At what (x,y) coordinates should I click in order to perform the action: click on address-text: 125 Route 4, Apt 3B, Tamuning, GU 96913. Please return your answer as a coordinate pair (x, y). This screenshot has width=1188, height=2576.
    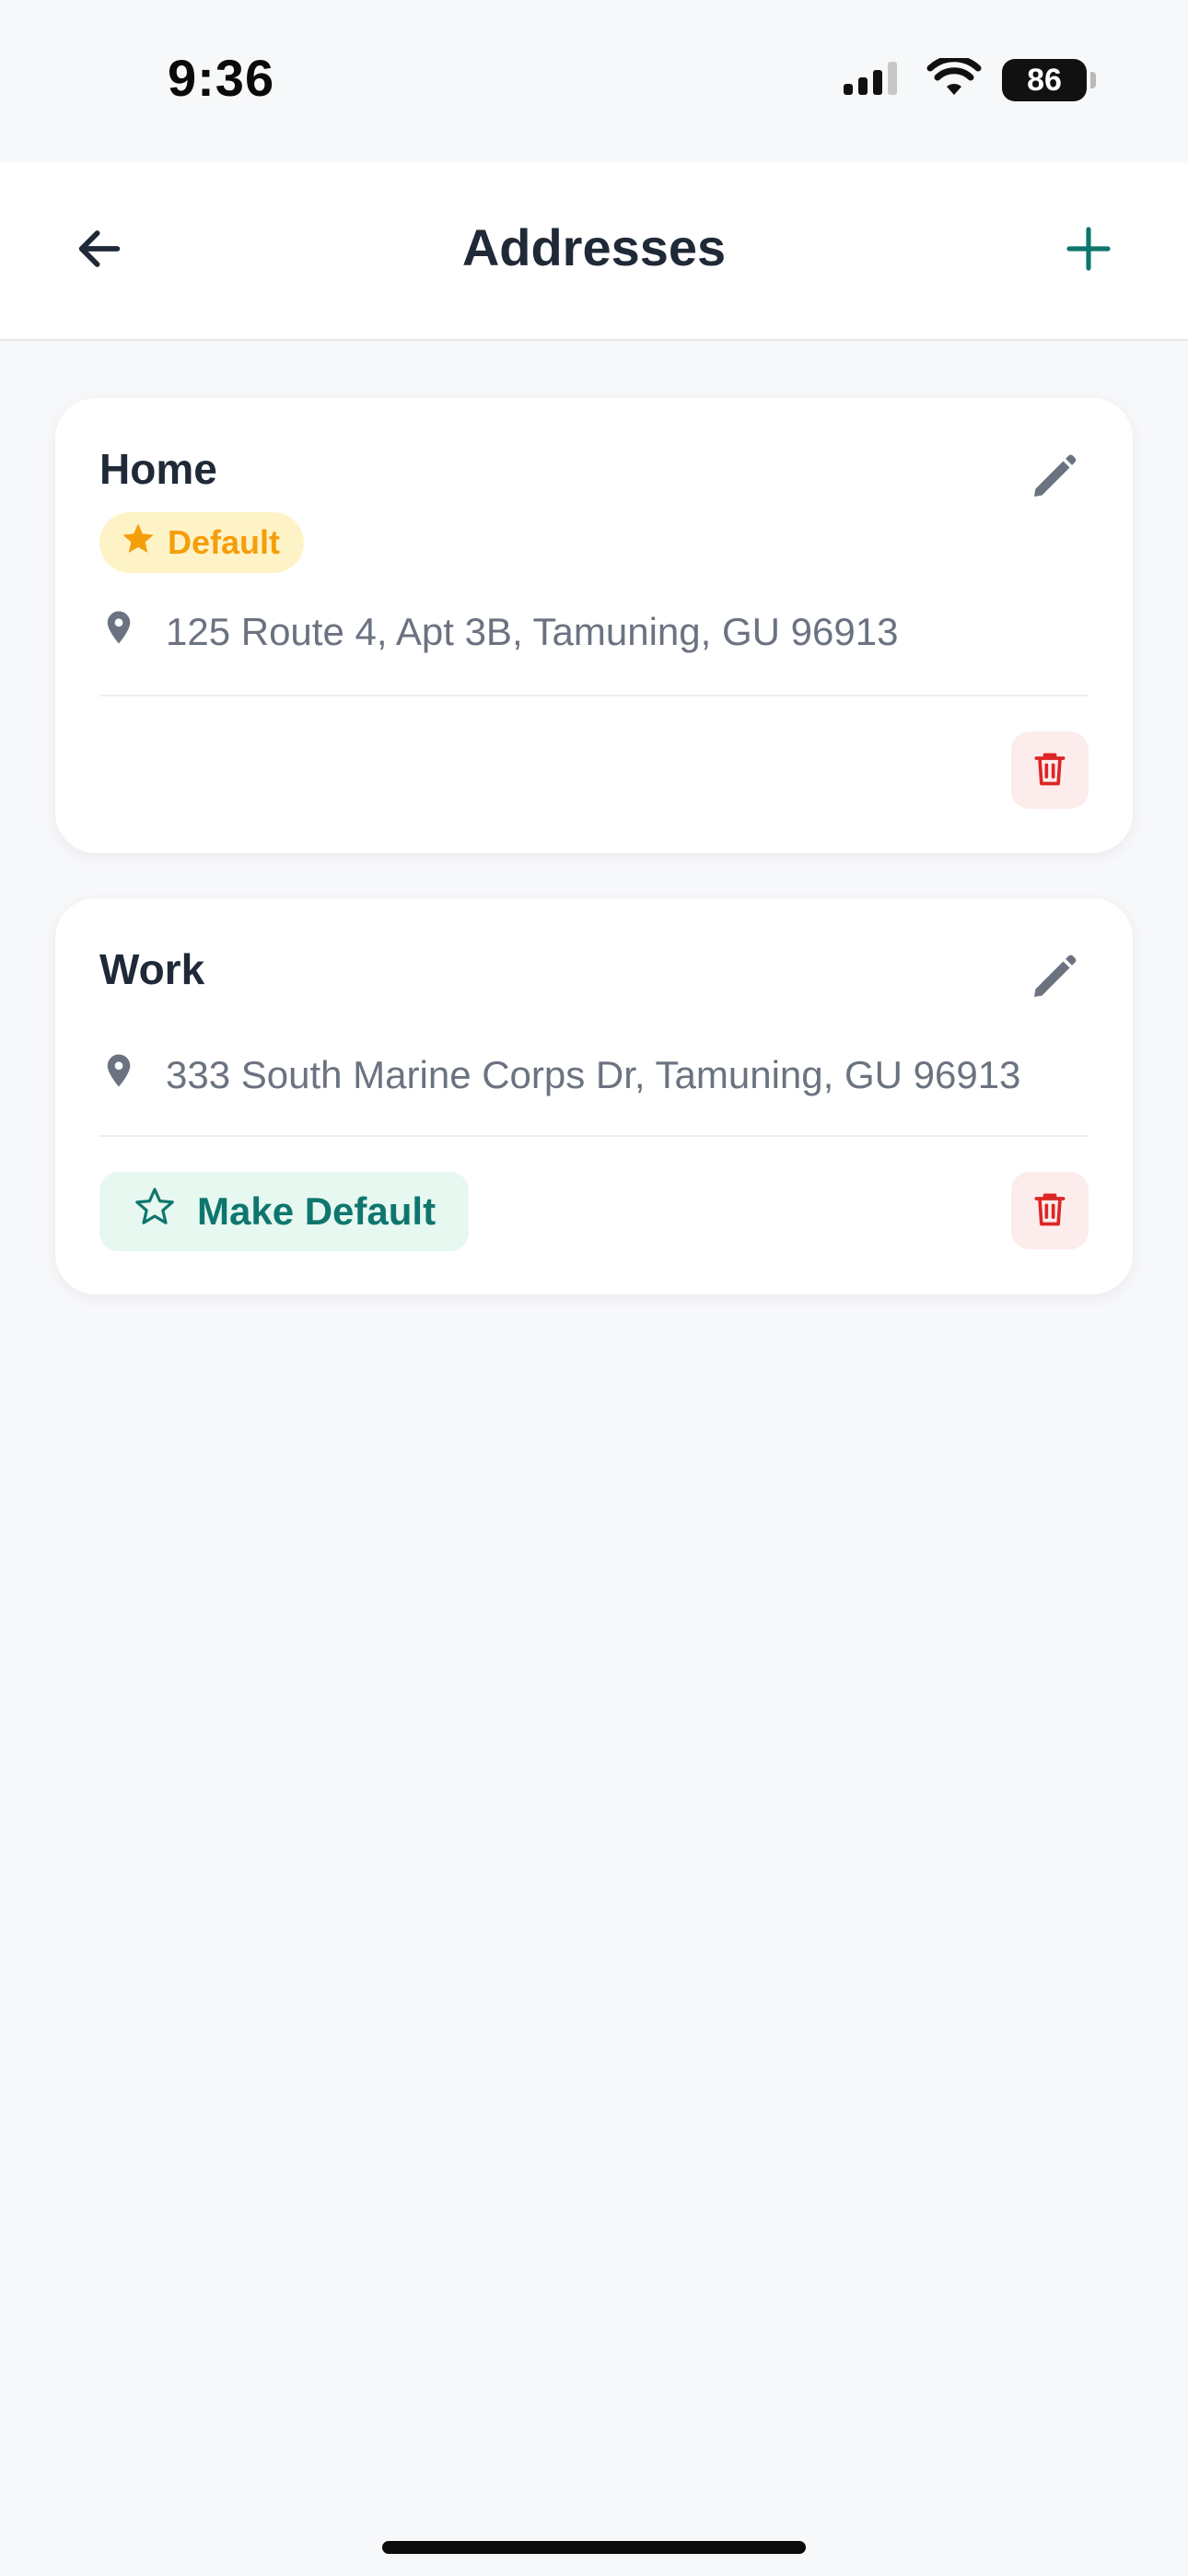
    Looking at the image, I should click on (532, 631).